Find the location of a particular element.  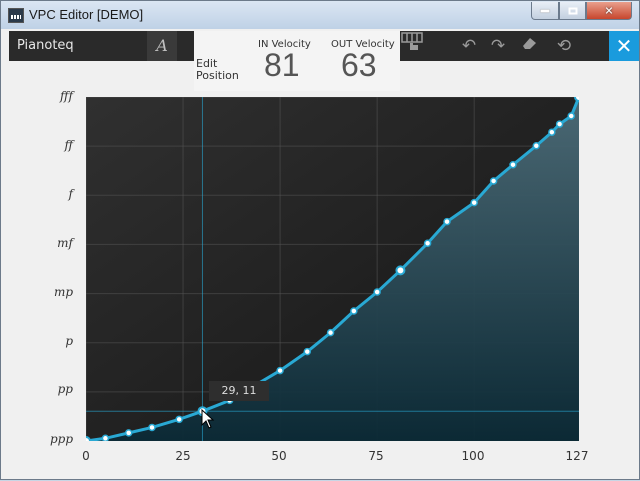

maximize-button is located at coordinates (572, 11).